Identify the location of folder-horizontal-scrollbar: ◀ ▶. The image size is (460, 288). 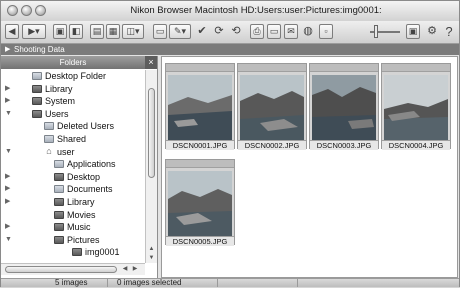
(73, 269).